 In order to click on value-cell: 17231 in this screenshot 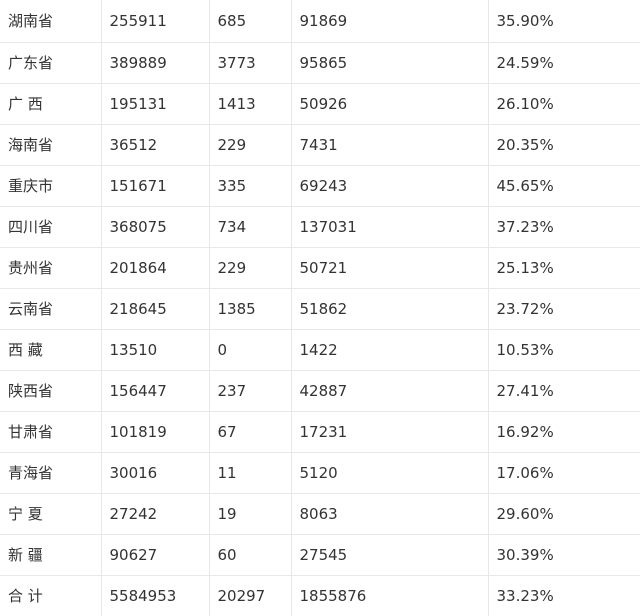, I will do `click(389, 432)`.